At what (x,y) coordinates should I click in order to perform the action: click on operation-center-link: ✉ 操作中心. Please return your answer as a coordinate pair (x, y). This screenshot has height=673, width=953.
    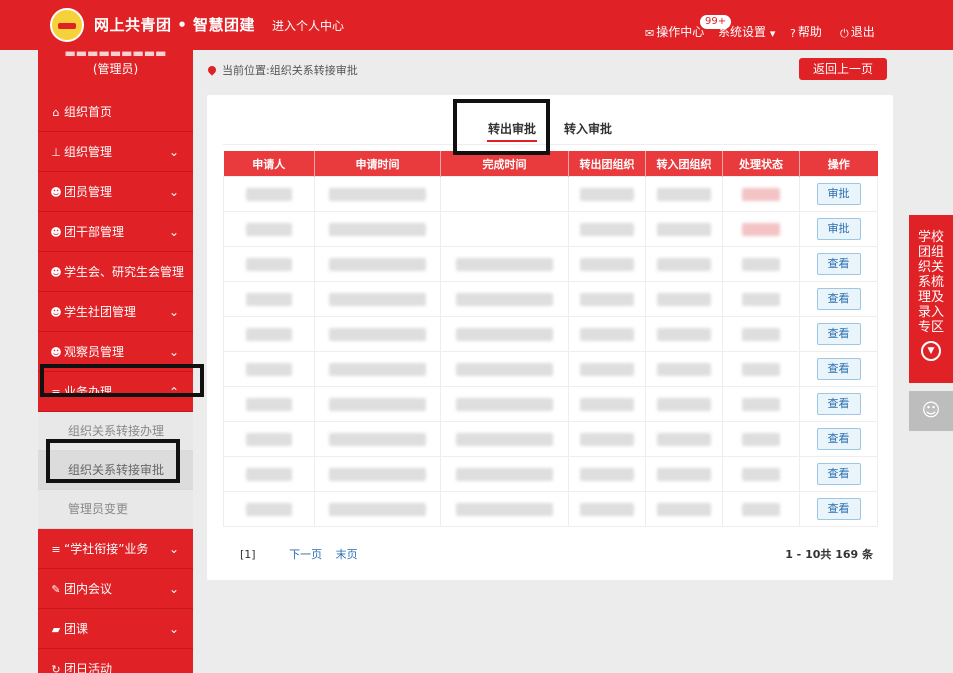
    Looking at the image, I should click on (674, 25).